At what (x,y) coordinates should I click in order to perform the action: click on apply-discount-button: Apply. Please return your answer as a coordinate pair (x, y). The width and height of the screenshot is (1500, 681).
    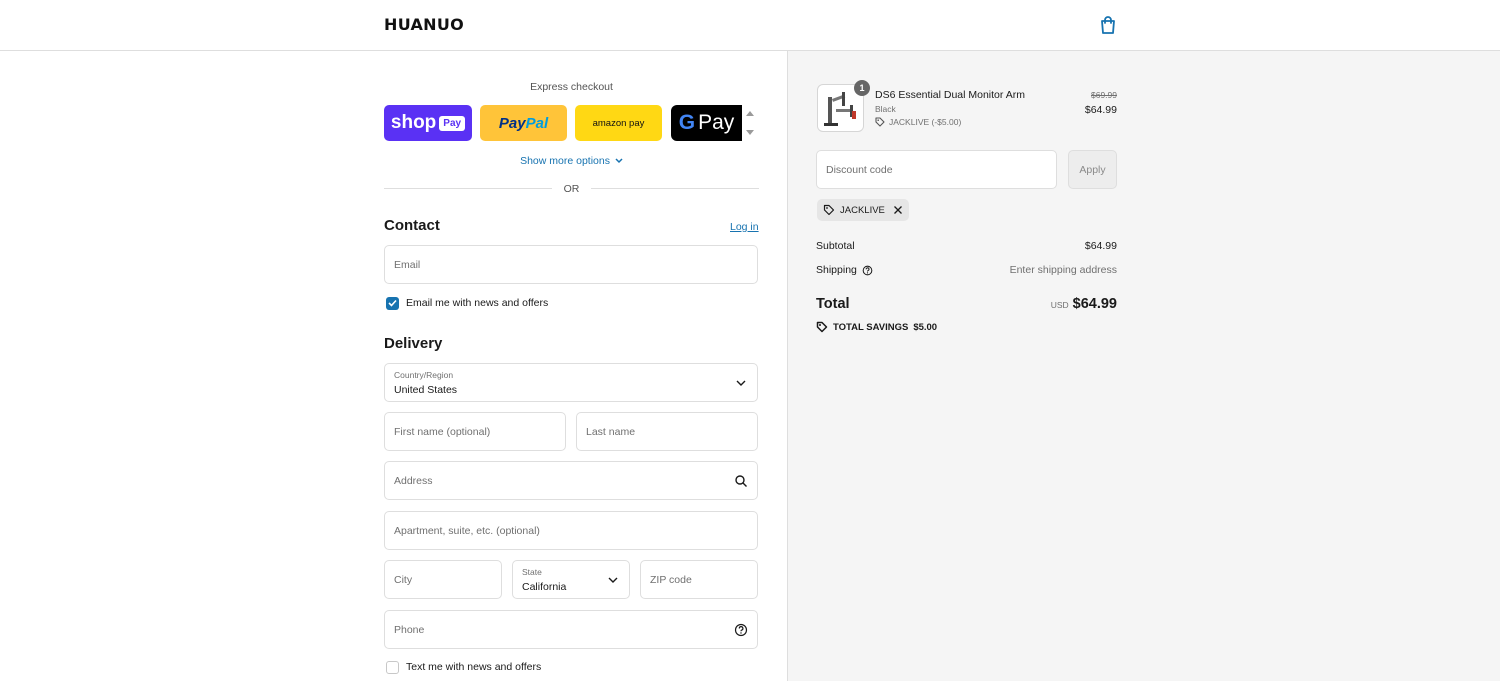
    Looking at the image, I should click on (1092, 169).